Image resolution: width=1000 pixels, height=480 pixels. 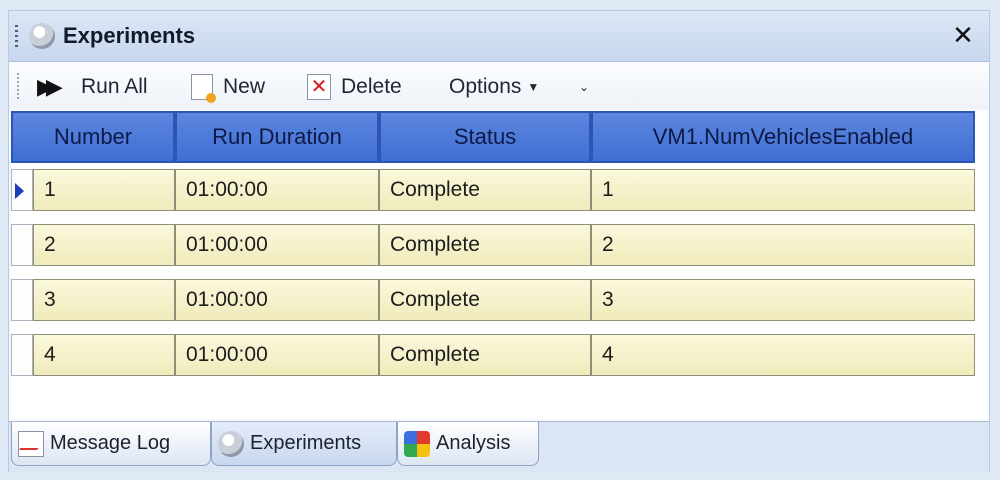 I want to click on analysis-icon, so click(x=417, y=443).